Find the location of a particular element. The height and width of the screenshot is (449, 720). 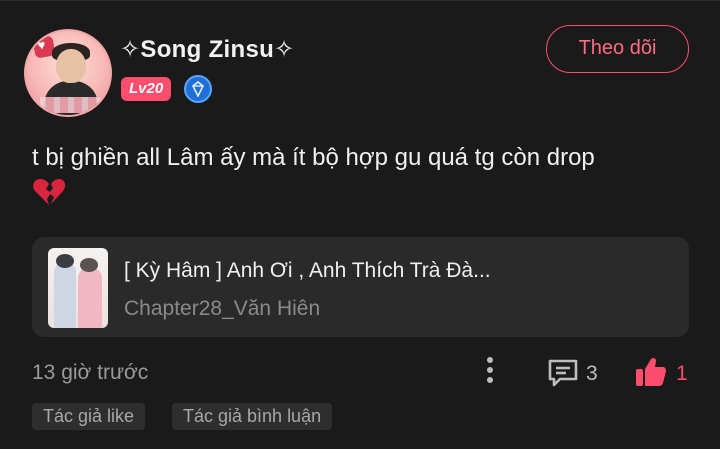

story-chapter: Chapter28_Văn Hiên is located at coordinates (222, 308).